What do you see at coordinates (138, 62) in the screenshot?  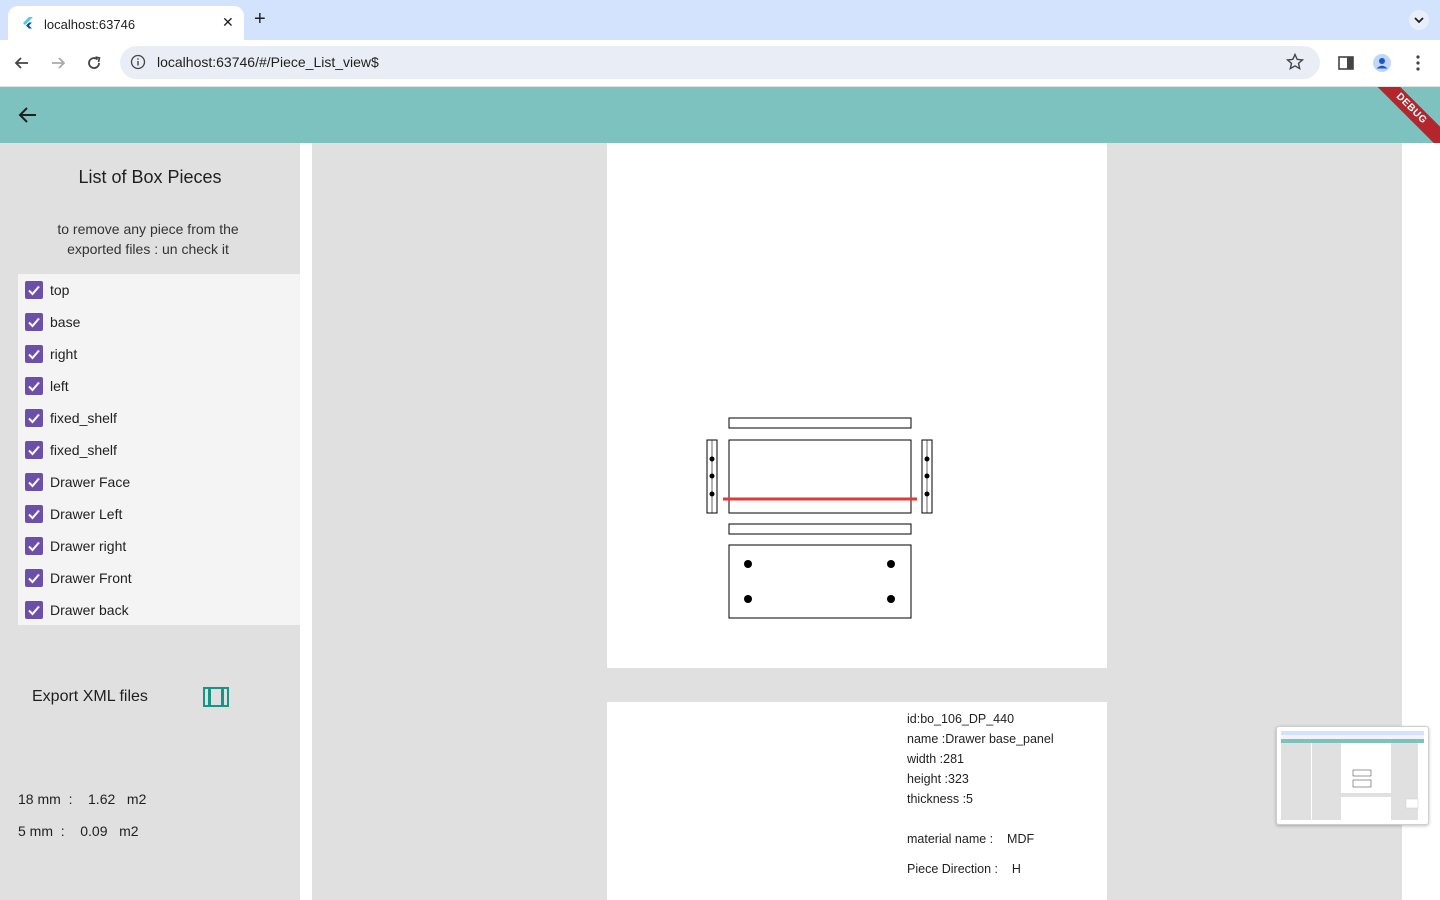 I see `site-info-icon` at bounding box center [138, 62].